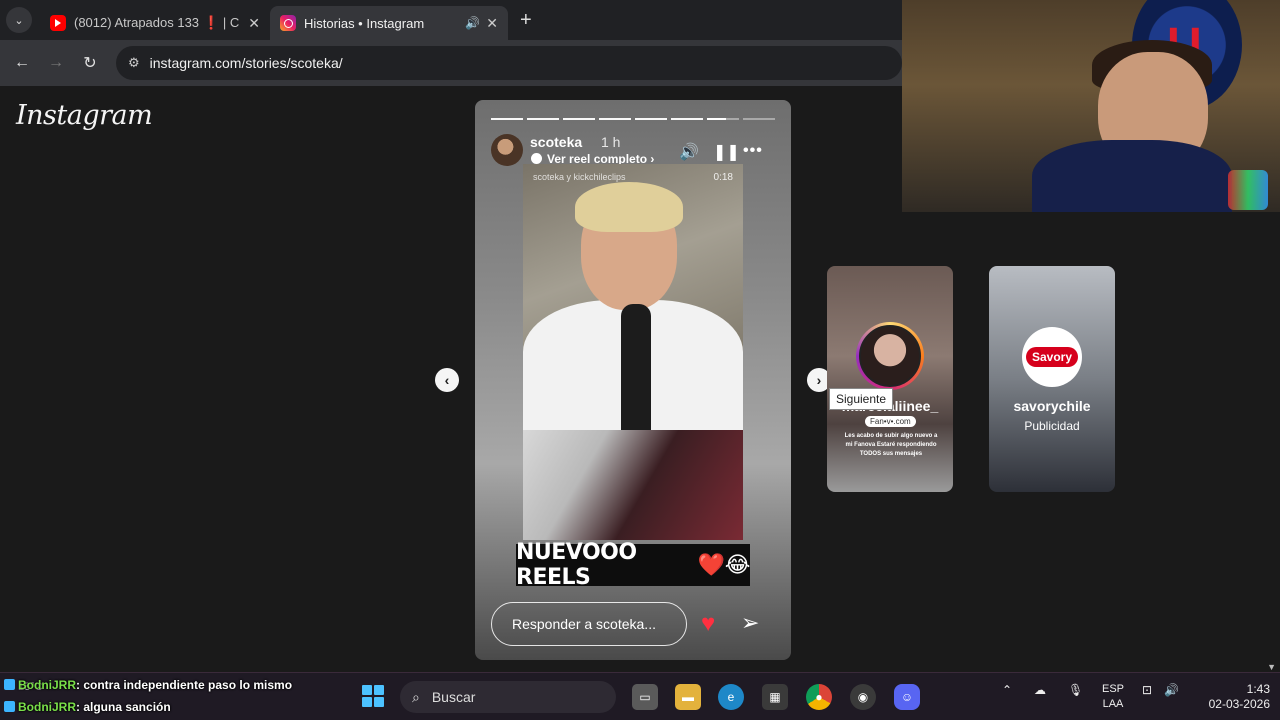 The width and height of the screenshot is (1280, 720). Describe the element at coordinates (907, 697) in the screenshot. I see `discord-icon: ☺` at that location.